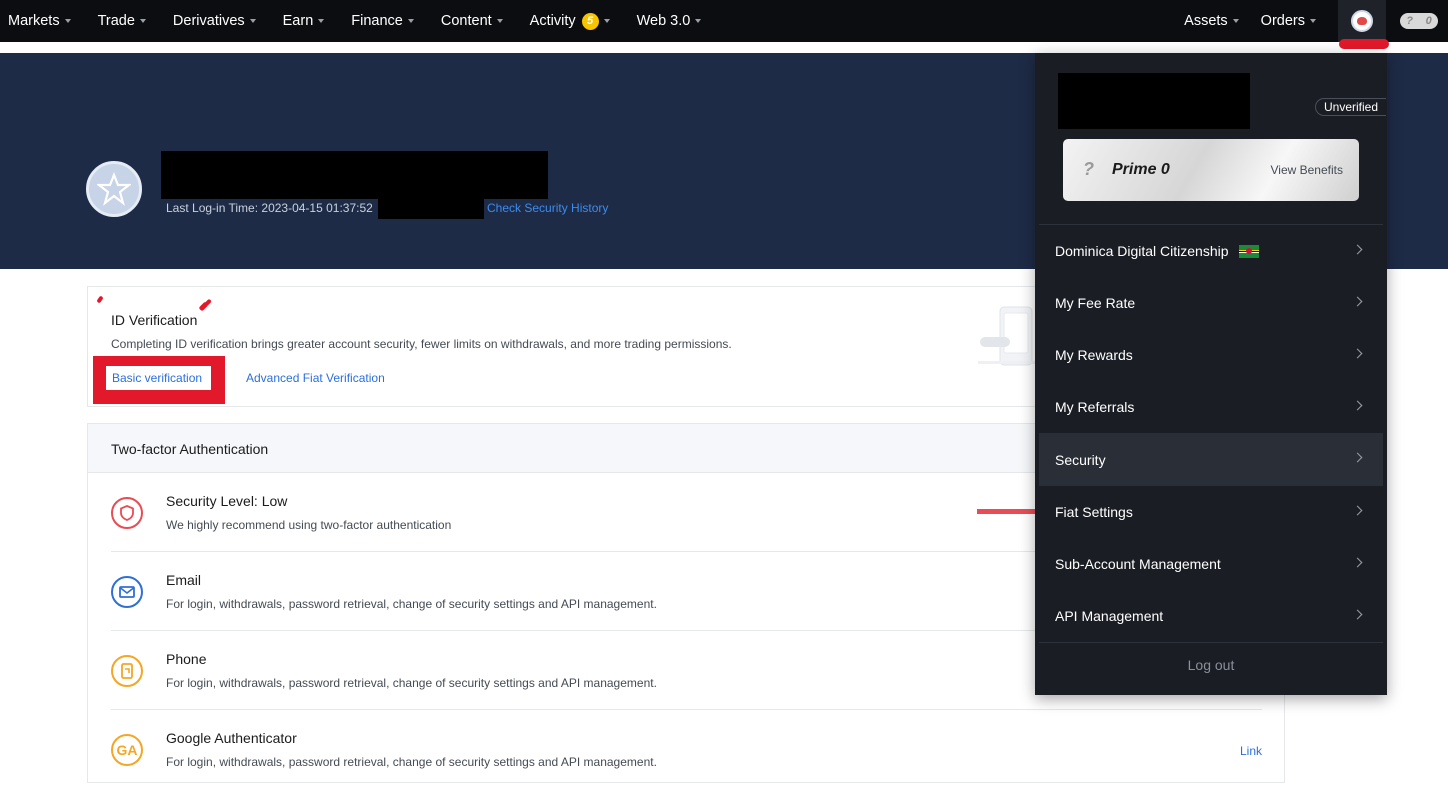 This screenshot has width=1448, height=789. I want to click on avatar-face-icon, so click(1362, 21).